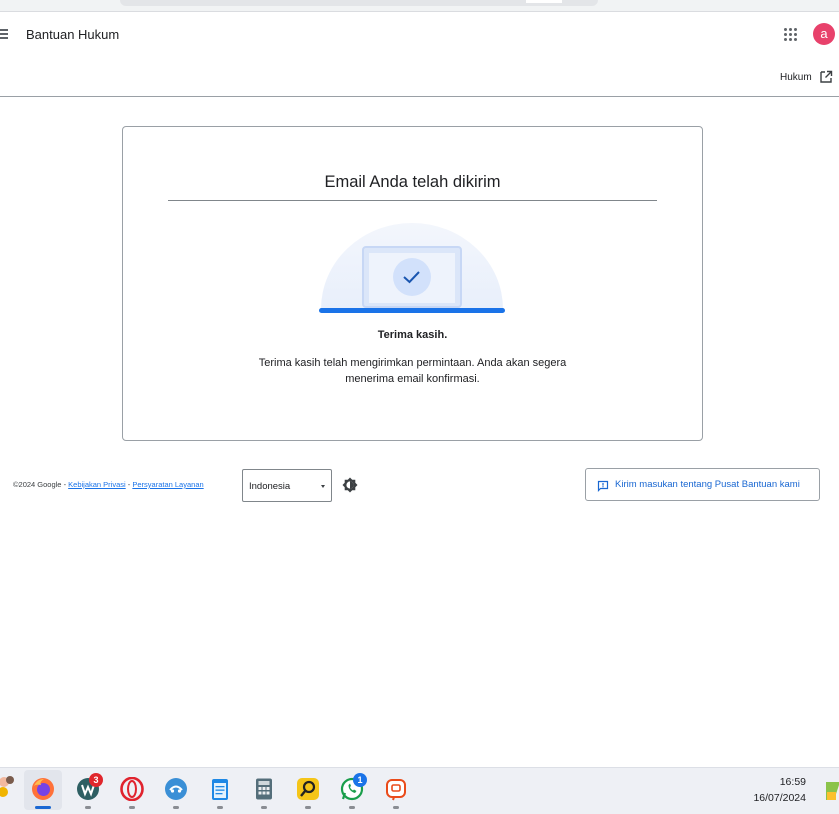 This screenshot has width=839, height=814. Describe the element at coordinates (796, 77) in the screenshot. I see `hukum-link: Hukum` at that location.